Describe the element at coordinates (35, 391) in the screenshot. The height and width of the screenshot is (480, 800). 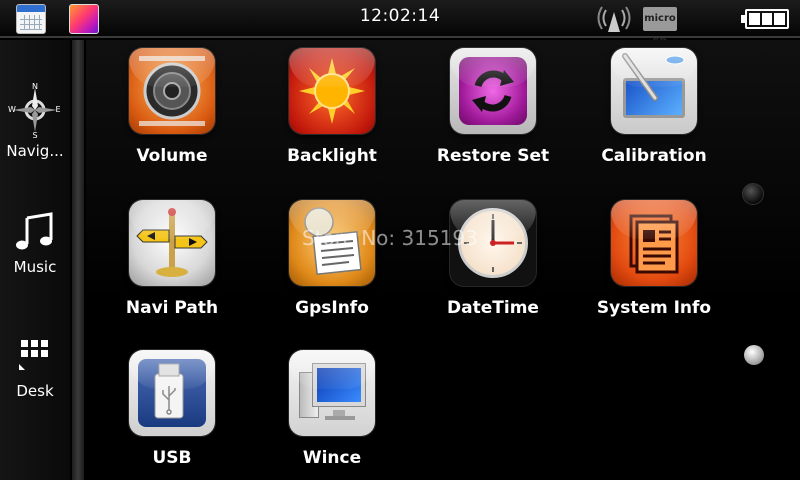
I see `sidebar-item-label: Desk` at that location.